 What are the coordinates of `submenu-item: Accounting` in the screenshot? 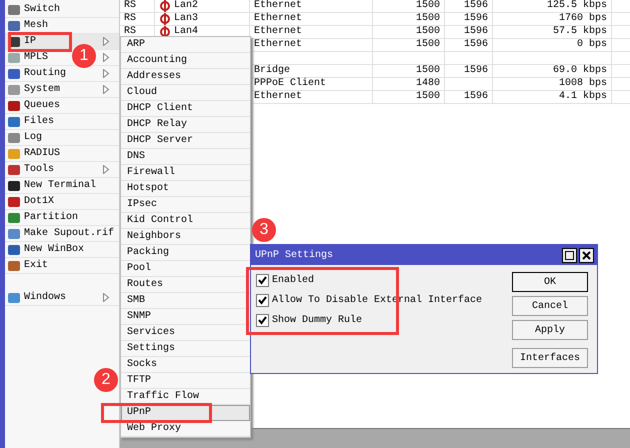 It's located at (185, 61).